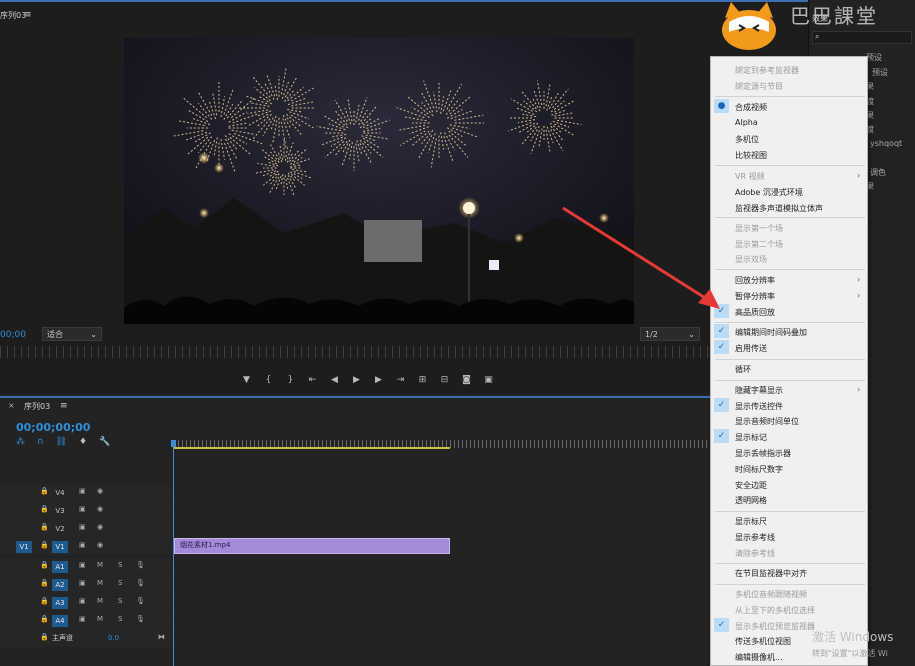 This screenshot has width=915, height=666. Describe the element at coordinates (759, 390) in the screenshot. I see `menu-item: 隐藏字幕显示` at that location.